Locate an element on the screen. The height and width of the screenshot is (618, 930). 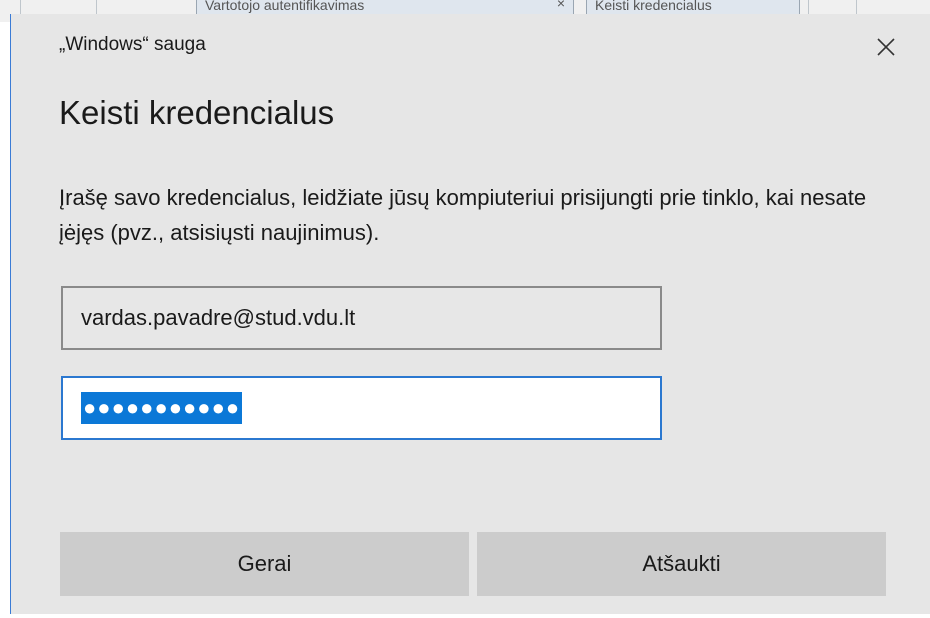
username-field: vardas.pavadre@stud.vdu.lt is located at coordinates (361, 318).